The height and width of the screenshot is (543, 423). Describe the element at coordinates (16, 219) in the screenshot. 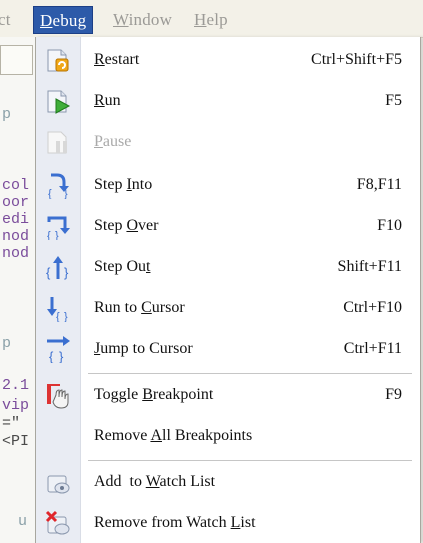

I see `code-line: edi` at that location.